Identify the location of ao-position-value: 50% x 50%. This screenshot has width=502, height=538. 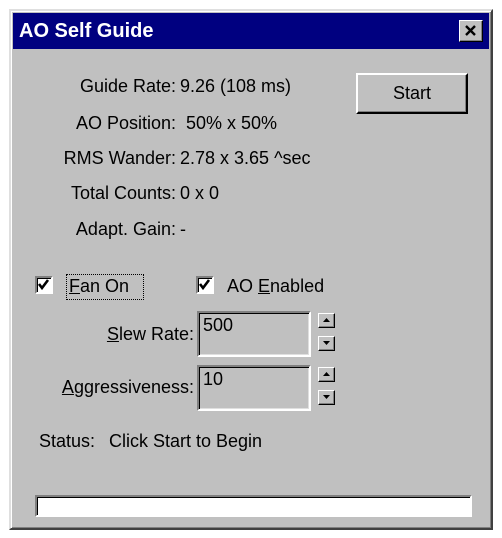
(232, 123).